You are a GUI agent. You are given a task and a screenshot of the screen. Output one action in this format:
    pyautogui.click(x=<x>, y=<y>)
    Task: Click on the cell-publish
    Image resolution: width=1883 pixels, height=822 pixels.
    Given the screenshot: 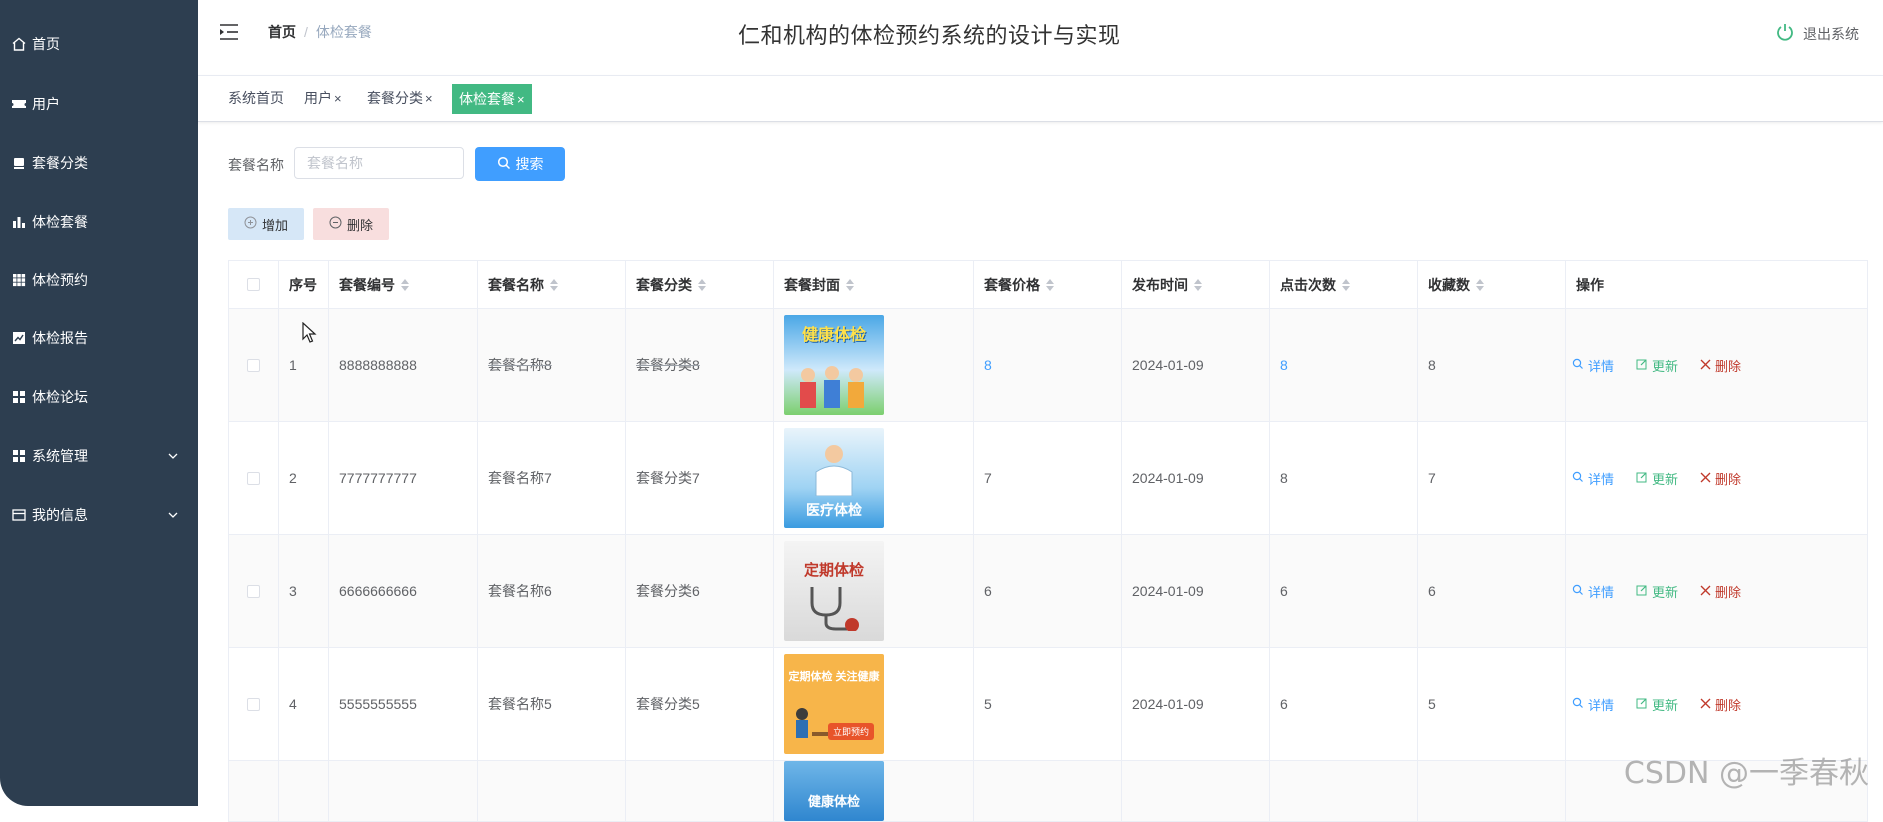 What is the action you would take?
    pyautogui.click(x=1196, y=791)
    